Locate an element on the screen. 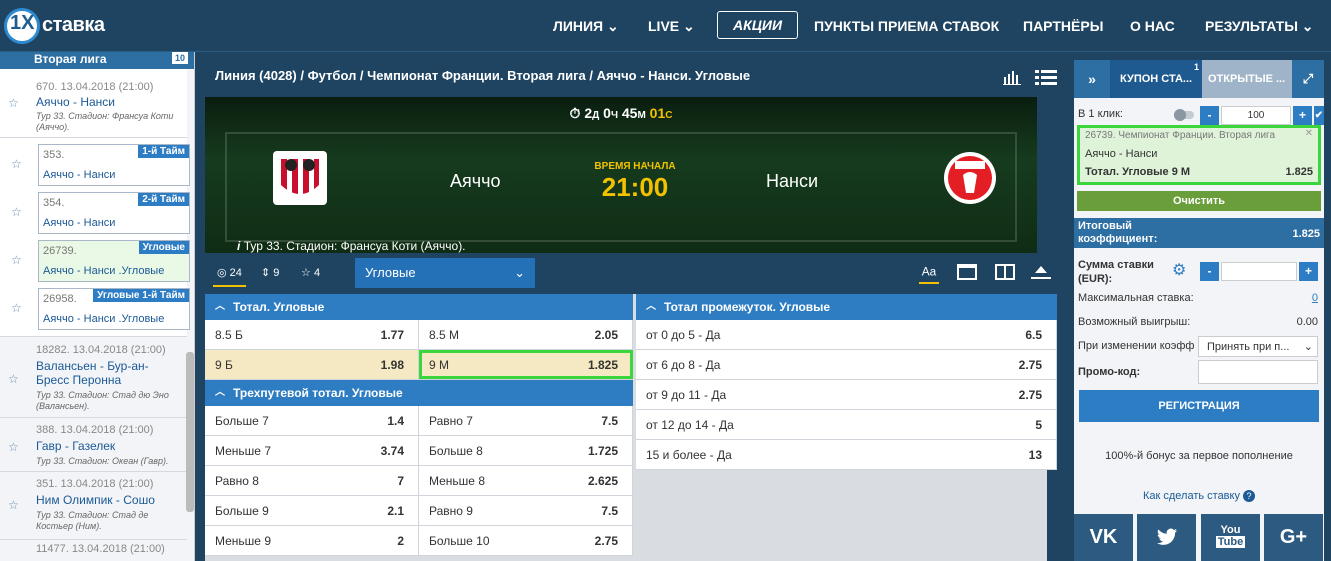 This screenshot has height=561, width=1331. total-odds-value: 1.825 is located at coordinates (1306, 234).